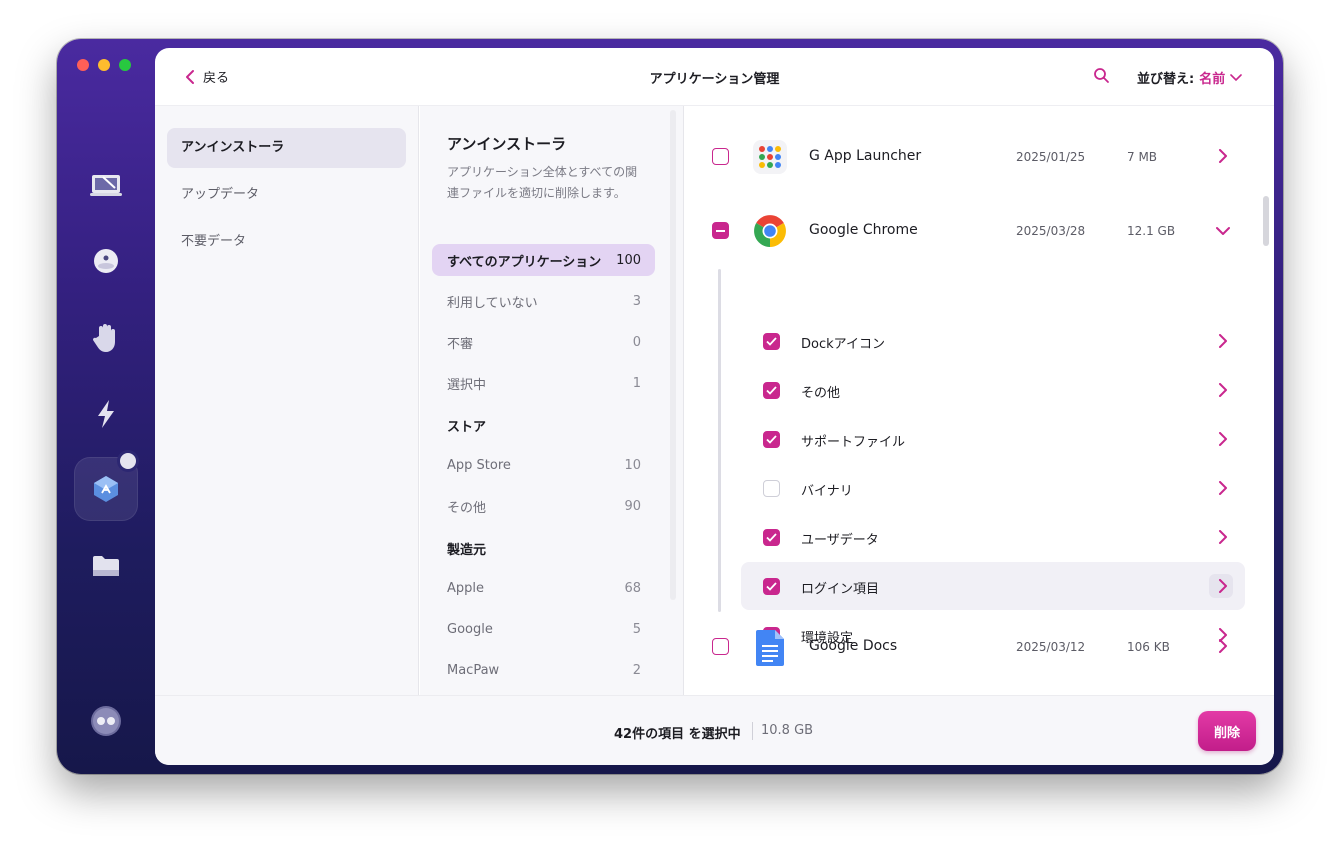 The width and height of the screenshot is (1340, 850). Describe the element at coordinates (543, 465) in the screenshot. I see `filter-app-store: App Store 10` at that location.